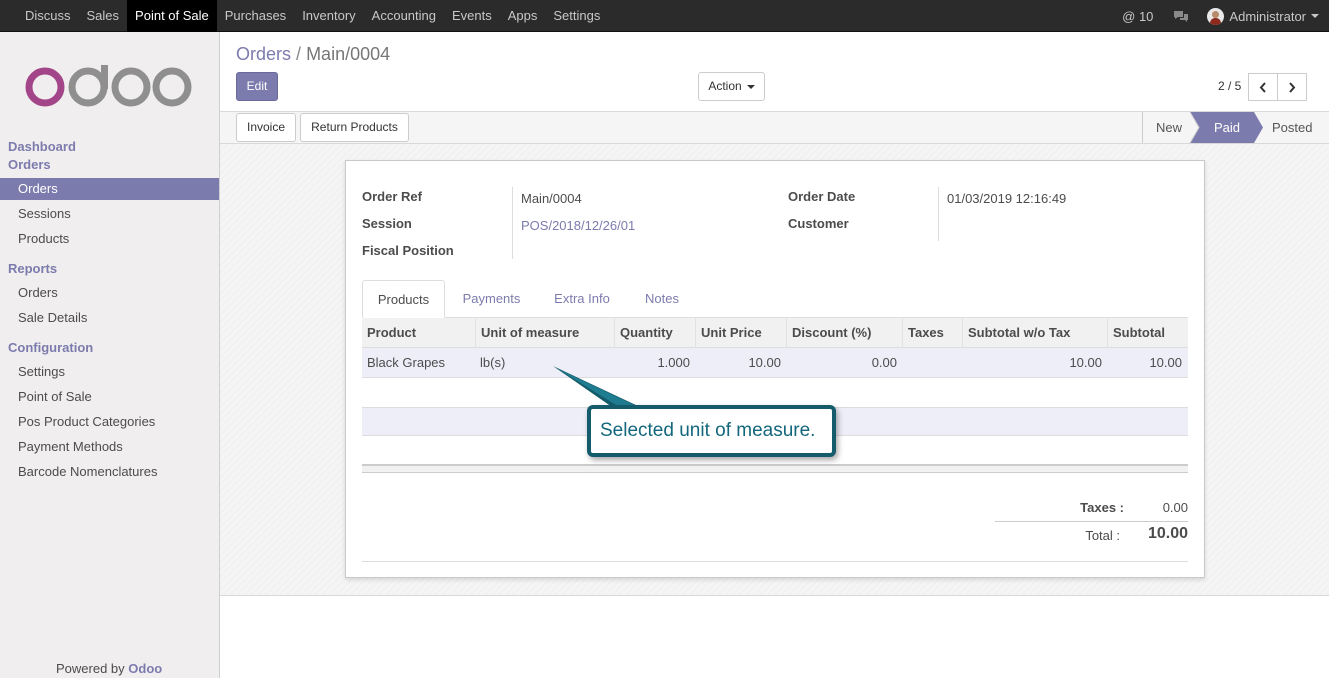 This screenshot has width=1329, height=678. What do you see at coordinates (263, 54) in the screenshot?
I see `breadcrumb-orders: Orders` at bounding box center [263, 54].